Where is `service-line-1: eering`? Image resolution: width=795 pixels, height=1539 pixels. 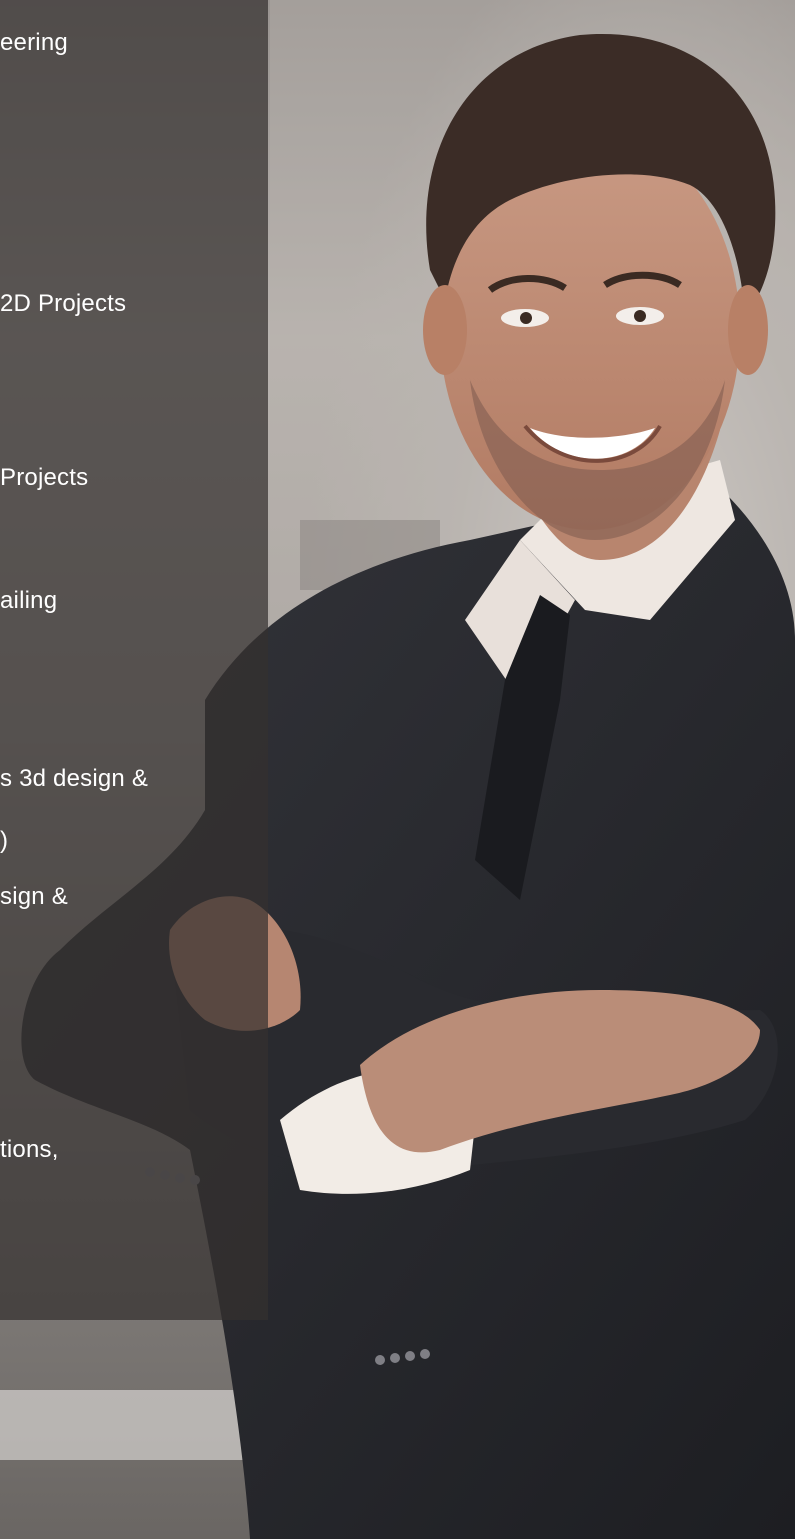
service-line-1: eering is located at coordinates (34, 42).